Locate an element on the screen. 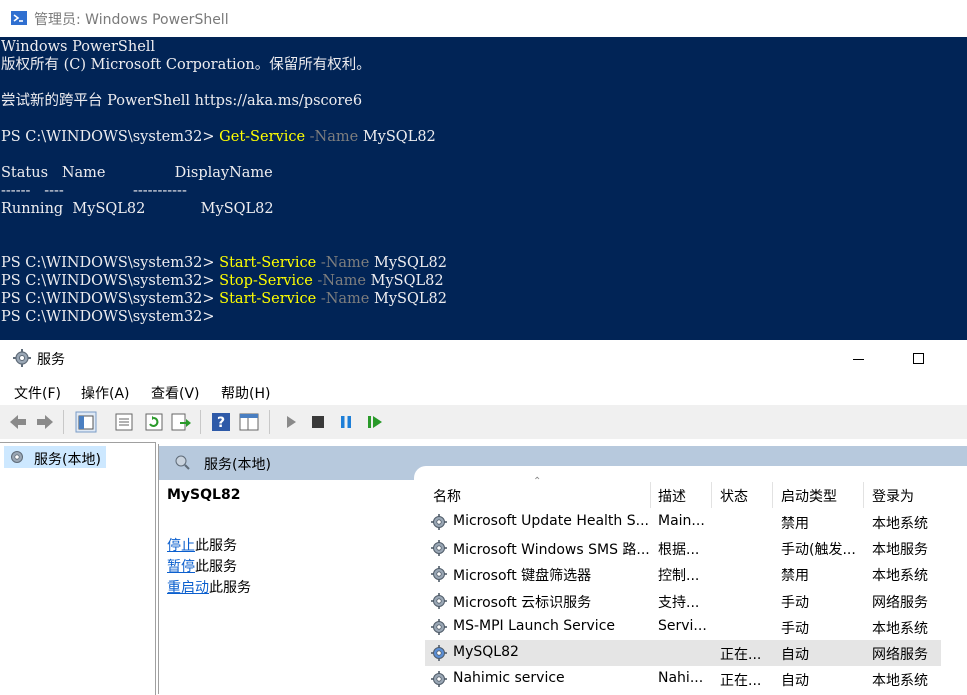  minimize-button is located at coordinates (860, 359).